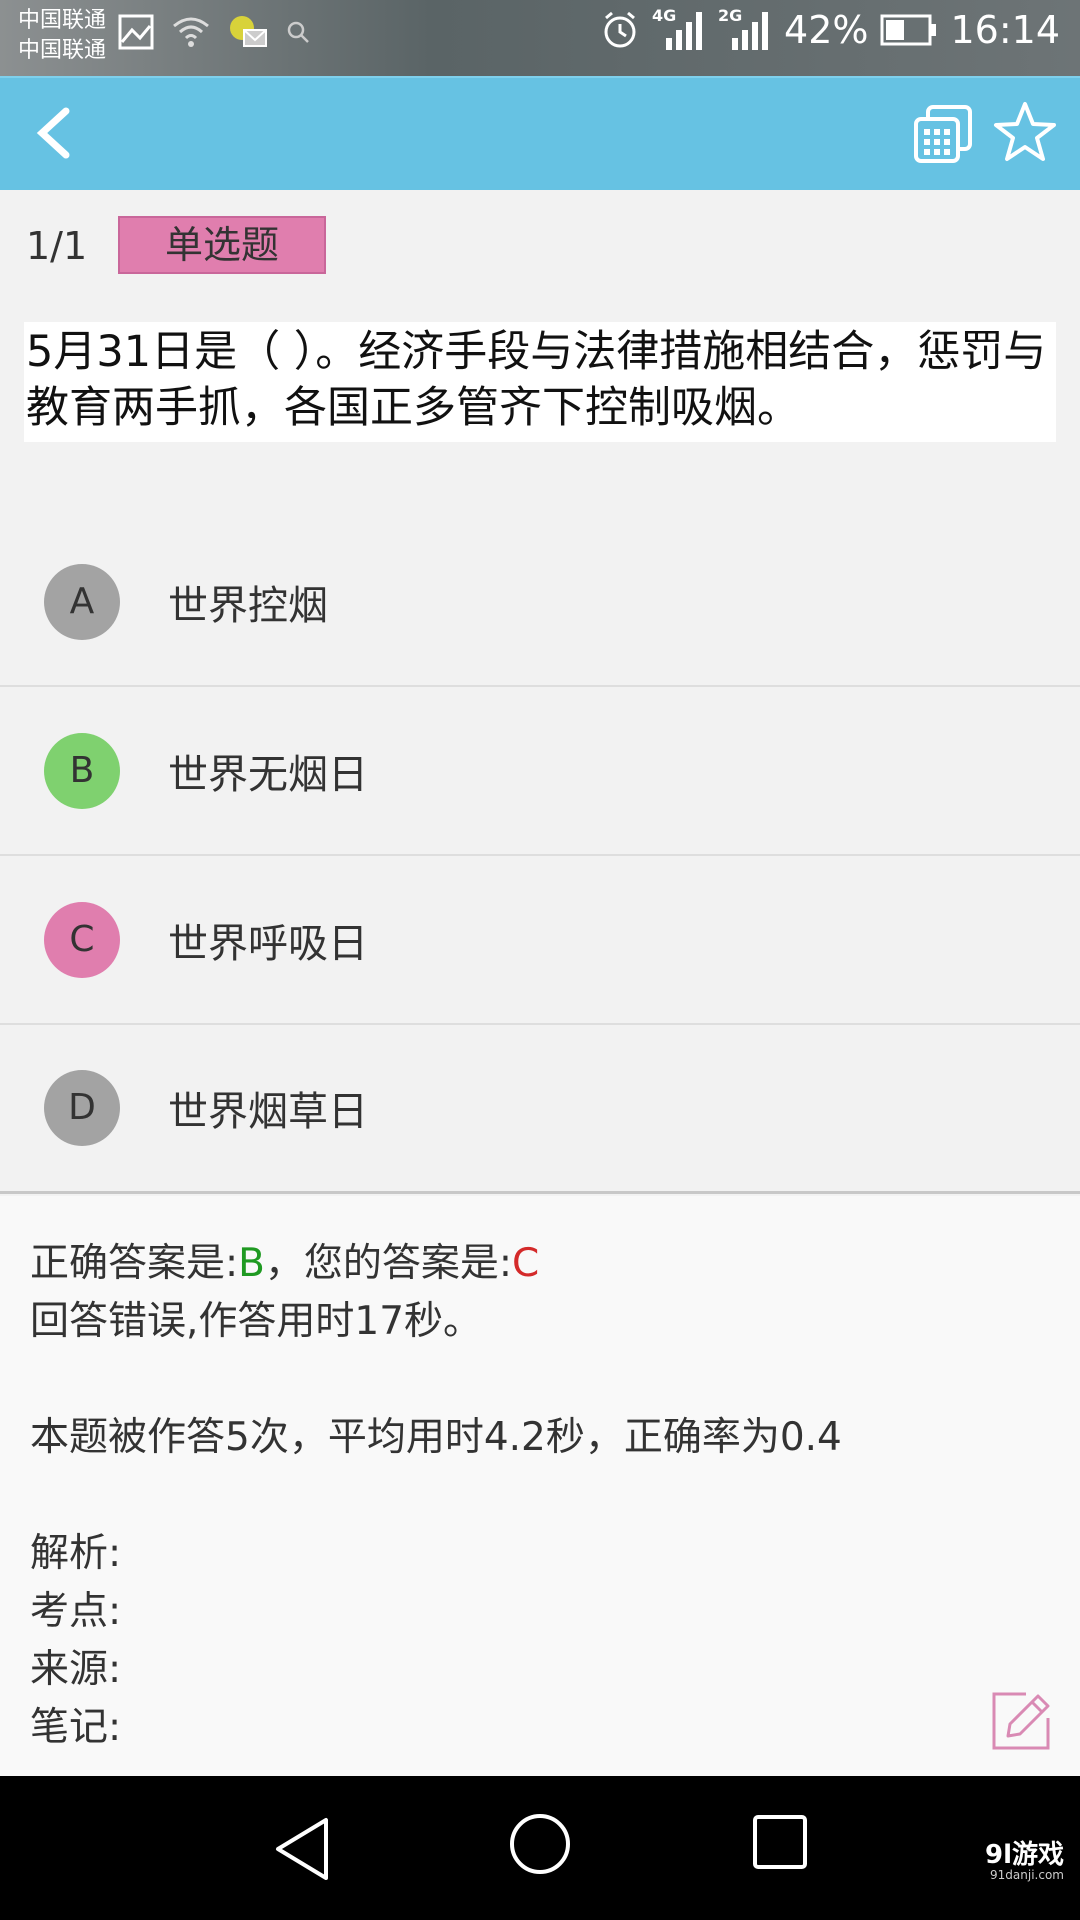 This screenshot has height=1920, width=1080. I want to click on clock: 16:14, so click(1005, 30).